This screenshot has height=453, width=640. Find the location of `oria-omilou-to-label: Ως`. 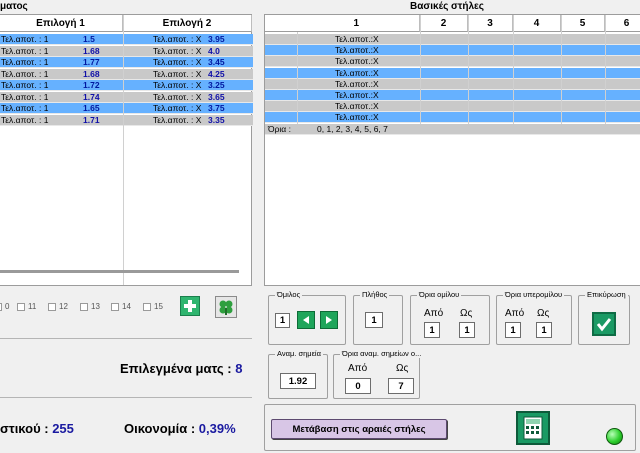

oria-omilou-to-label: Ως is located at coordinates (466, 313).